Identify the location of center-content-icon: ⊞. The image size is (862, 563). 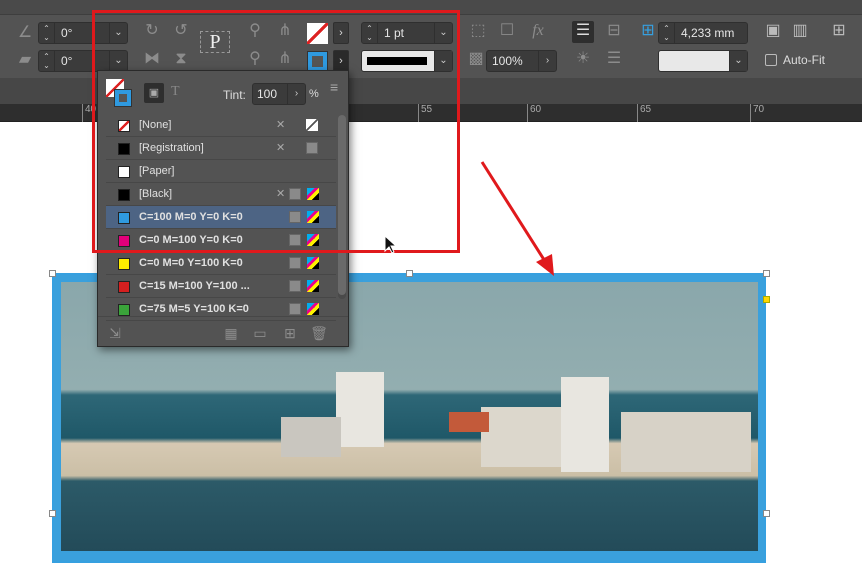
(839, 32).